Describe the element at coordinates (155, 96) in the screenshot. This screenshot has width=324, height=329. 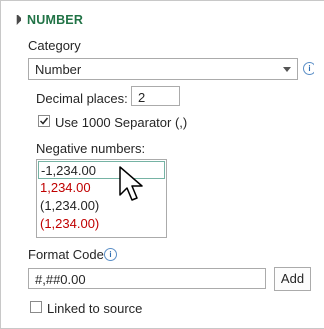
I see `decimal-places-input: 2` at that location.